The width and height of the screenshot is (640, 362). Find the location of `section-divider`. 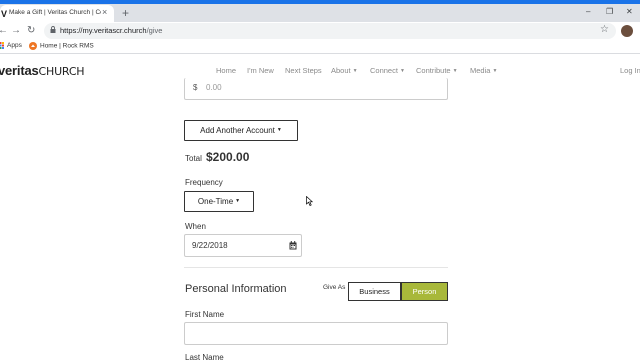

section-divider is located at coordinates (316, 267).